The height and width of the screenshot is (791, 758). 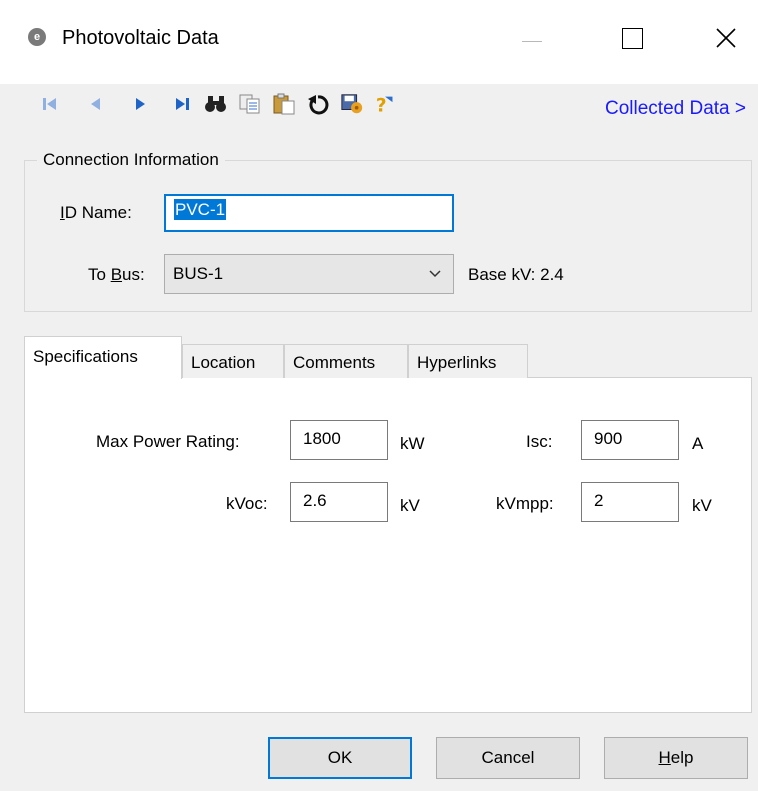 What do you see at coordinates (37, 37) in the screenshot?
I see `app-e-icon: e` at bounding box center [37, 37].